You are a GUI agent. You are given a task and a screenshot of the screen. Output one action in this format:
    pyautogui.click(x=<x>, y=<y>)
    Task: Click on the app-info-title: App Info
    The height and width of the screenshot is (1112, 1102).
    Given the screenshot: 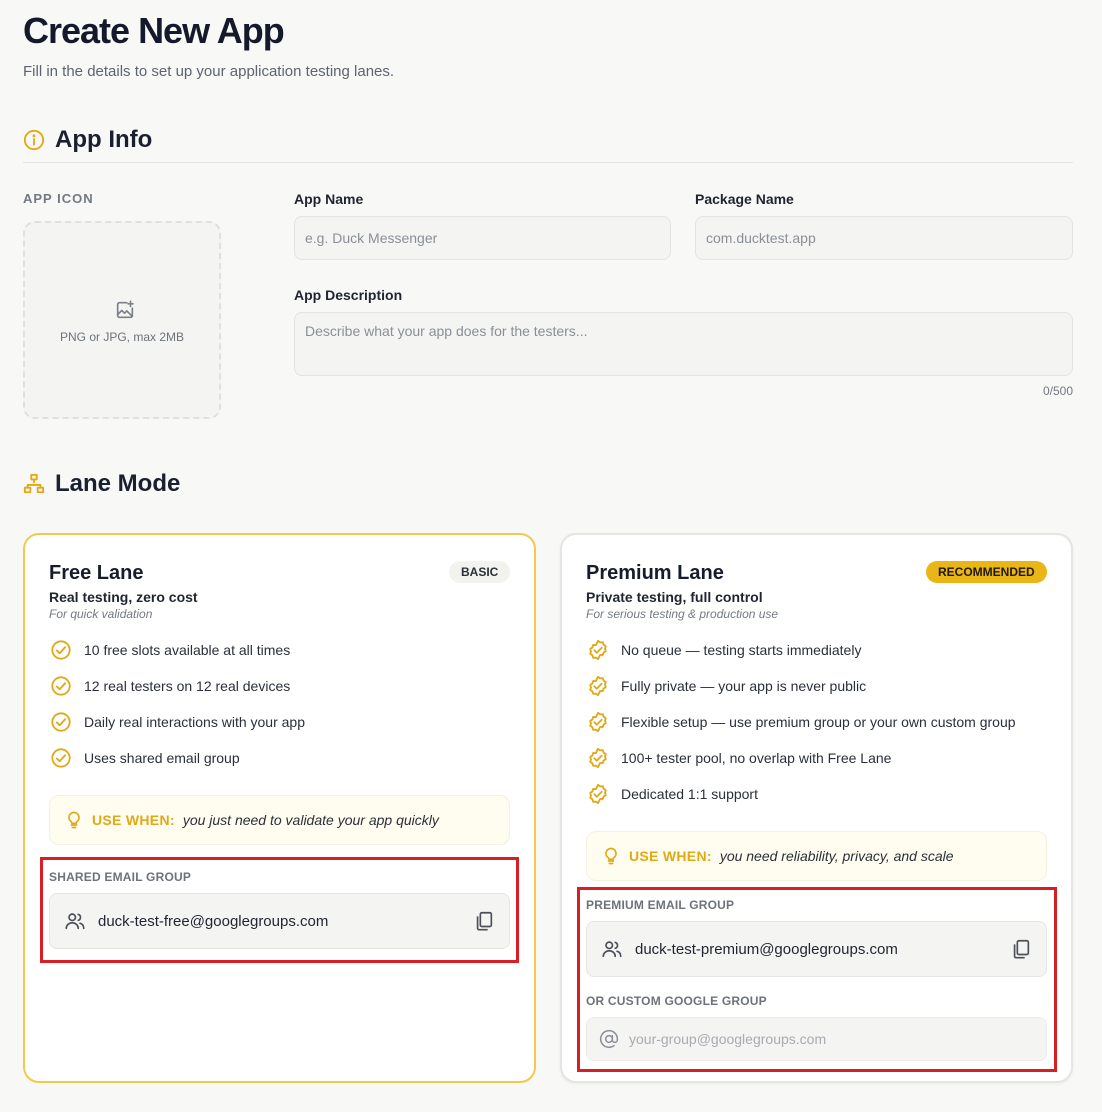 What is the action you would take?
    pyautogui.click(x=104, y=139)
    